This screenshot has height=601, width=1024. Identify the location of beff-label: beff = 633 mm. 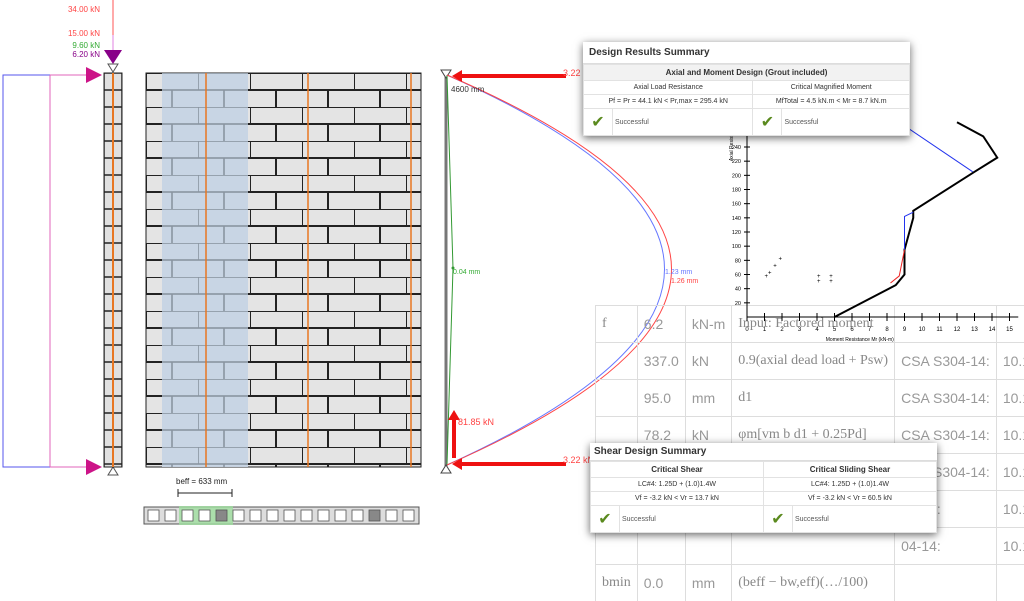
(202, 481).